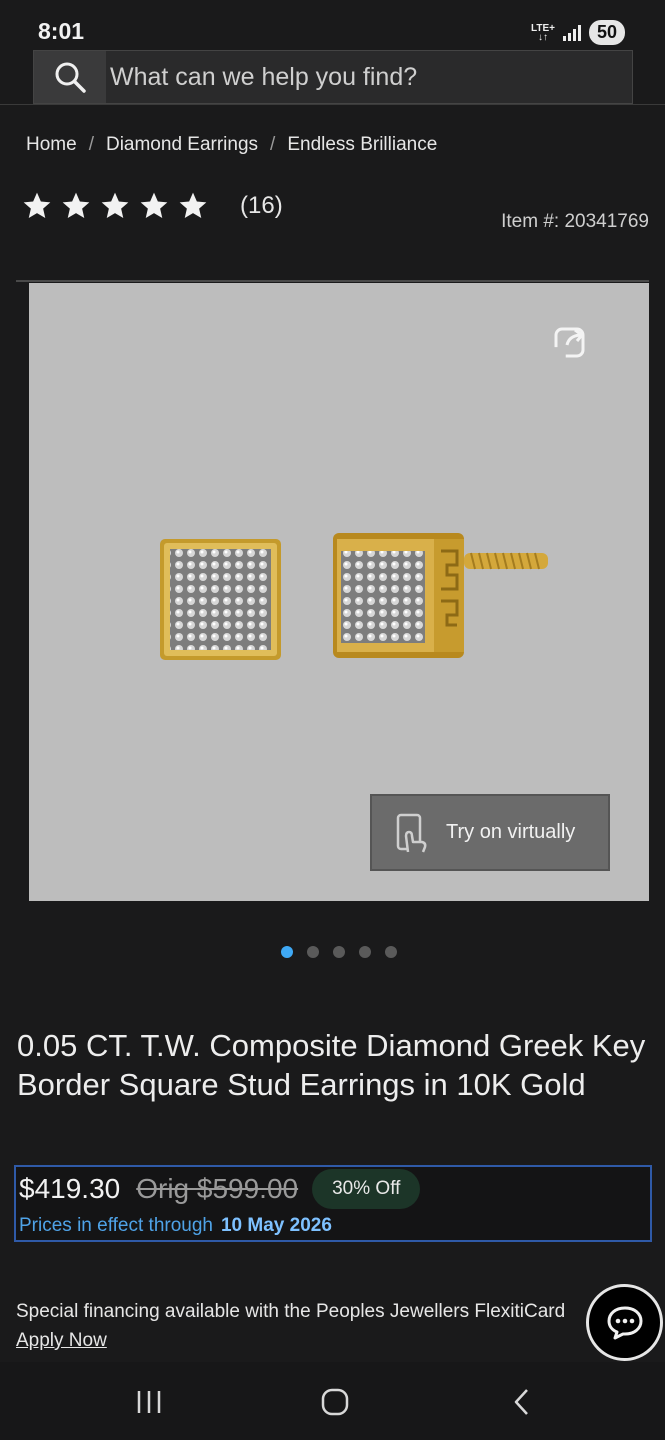  What do you see at coordinates (571, 341) in the screenshot?
I see `share-icon` at bounding box center [571, 341].